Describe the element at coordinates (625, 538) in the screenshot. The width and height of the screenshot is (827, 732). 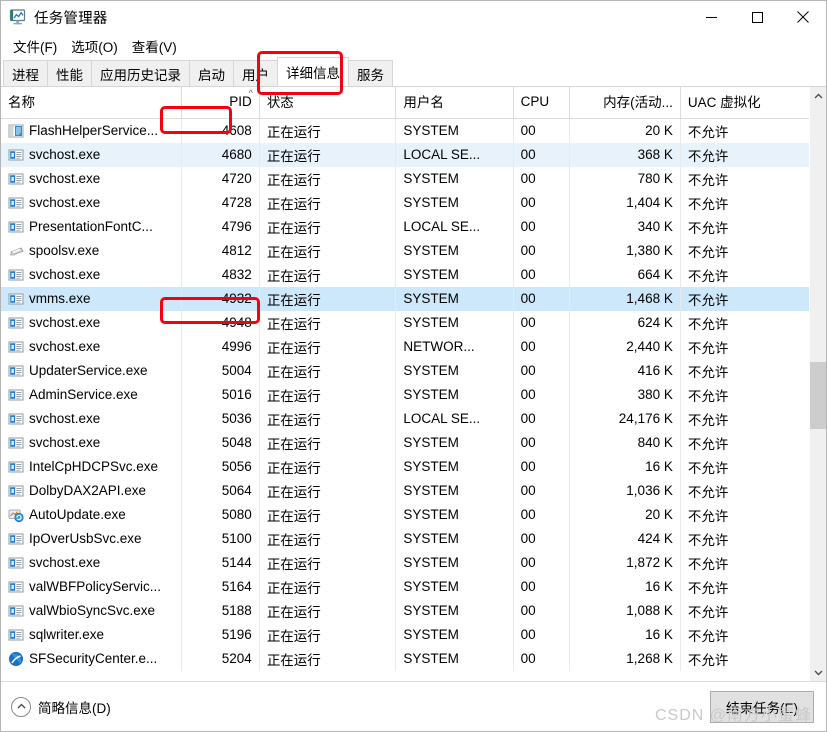
I see `cell-memory: 424 K` at that location.